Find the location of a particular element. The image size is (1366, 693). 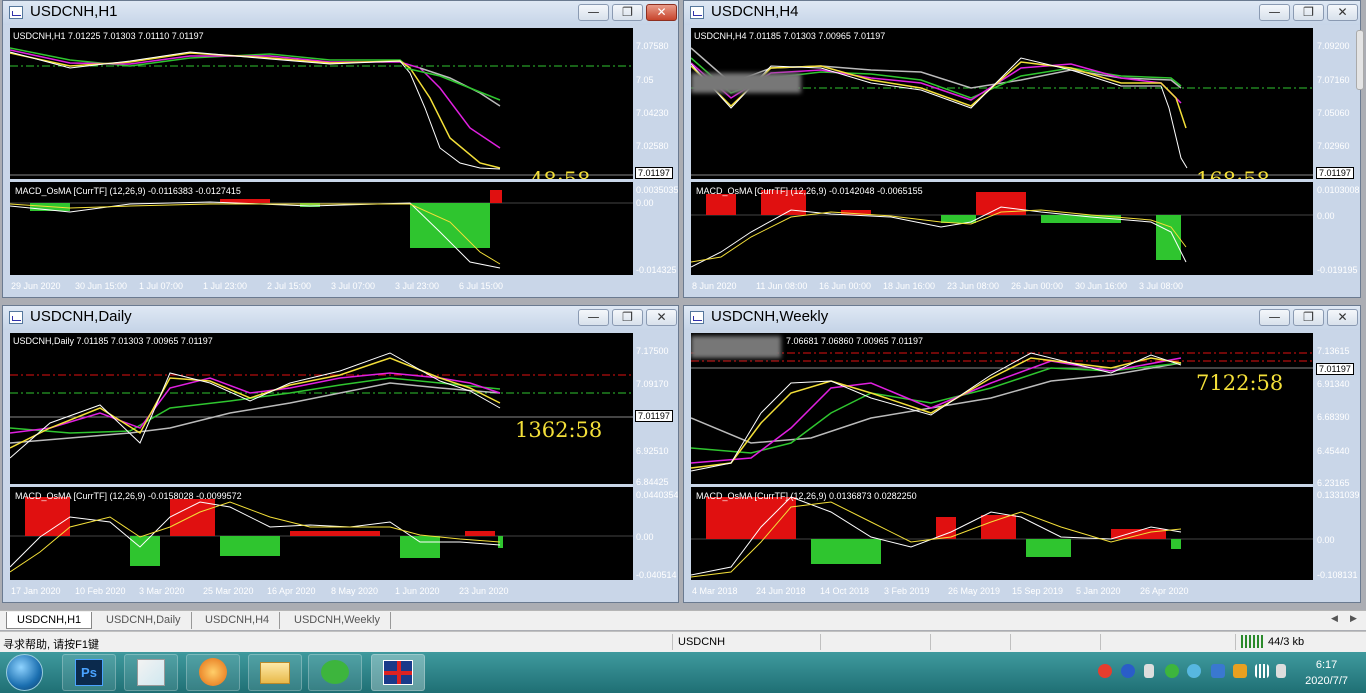

volume-muted-icon is located at coordinates (1281, 671).